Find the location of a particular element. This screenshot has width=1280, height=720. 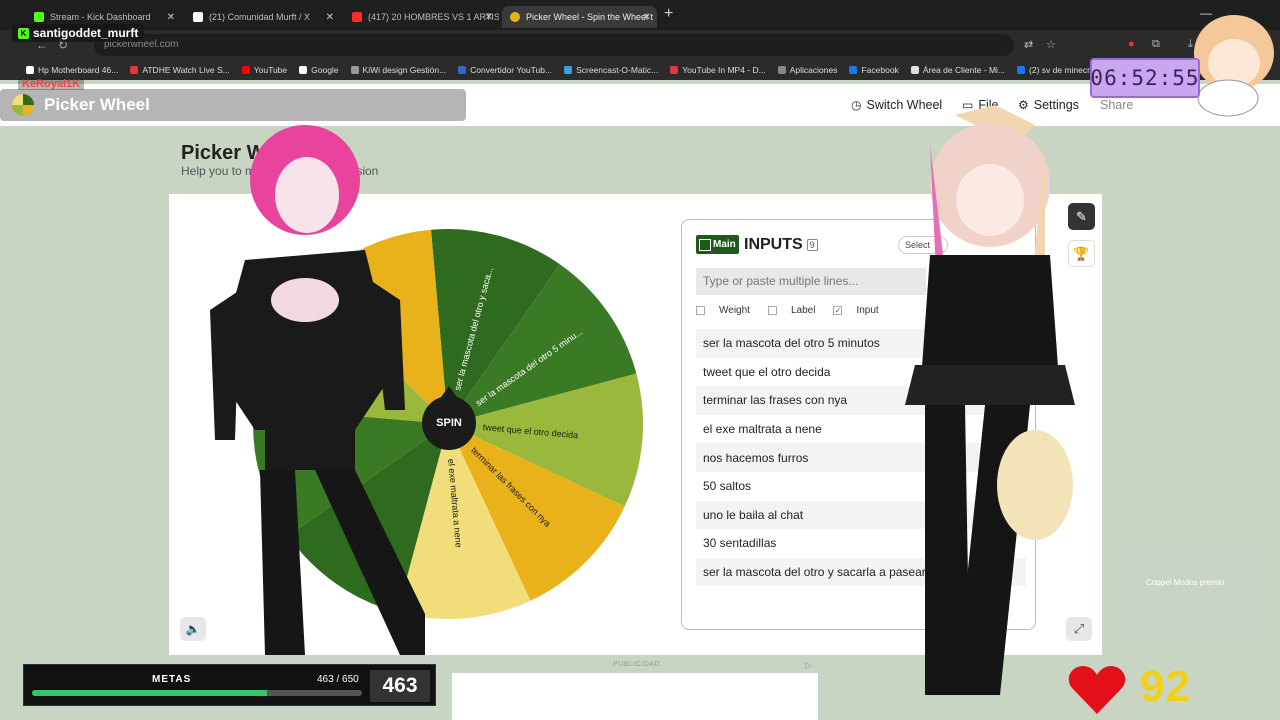

mascot-chibi is located at coordinates (1234, 66).